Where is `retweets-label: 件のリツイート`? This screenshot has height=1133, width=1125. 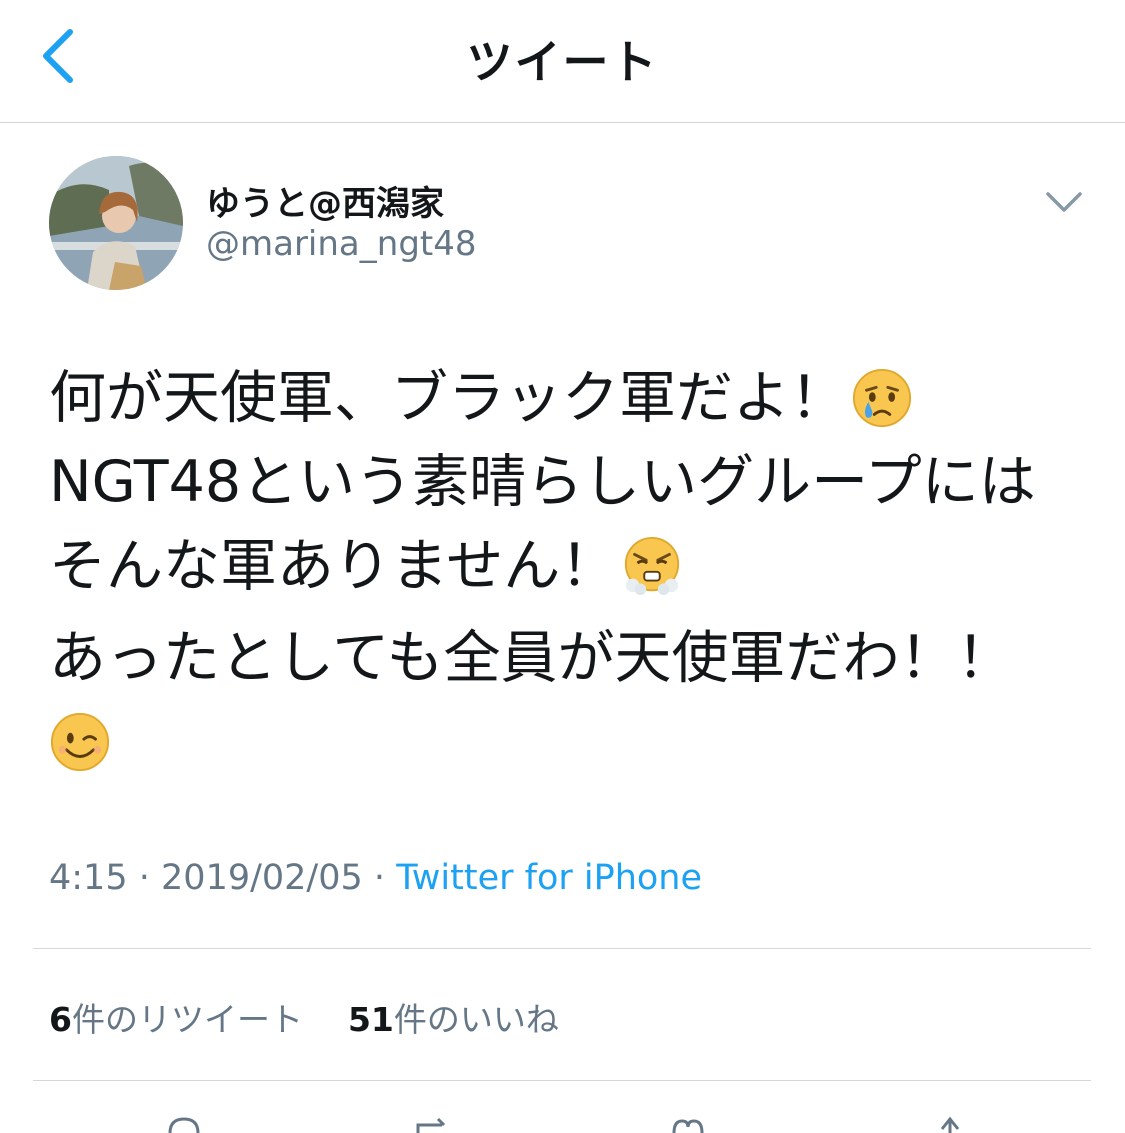
retweets-label: 件のリツイート is located at coordinates (187, 1019).